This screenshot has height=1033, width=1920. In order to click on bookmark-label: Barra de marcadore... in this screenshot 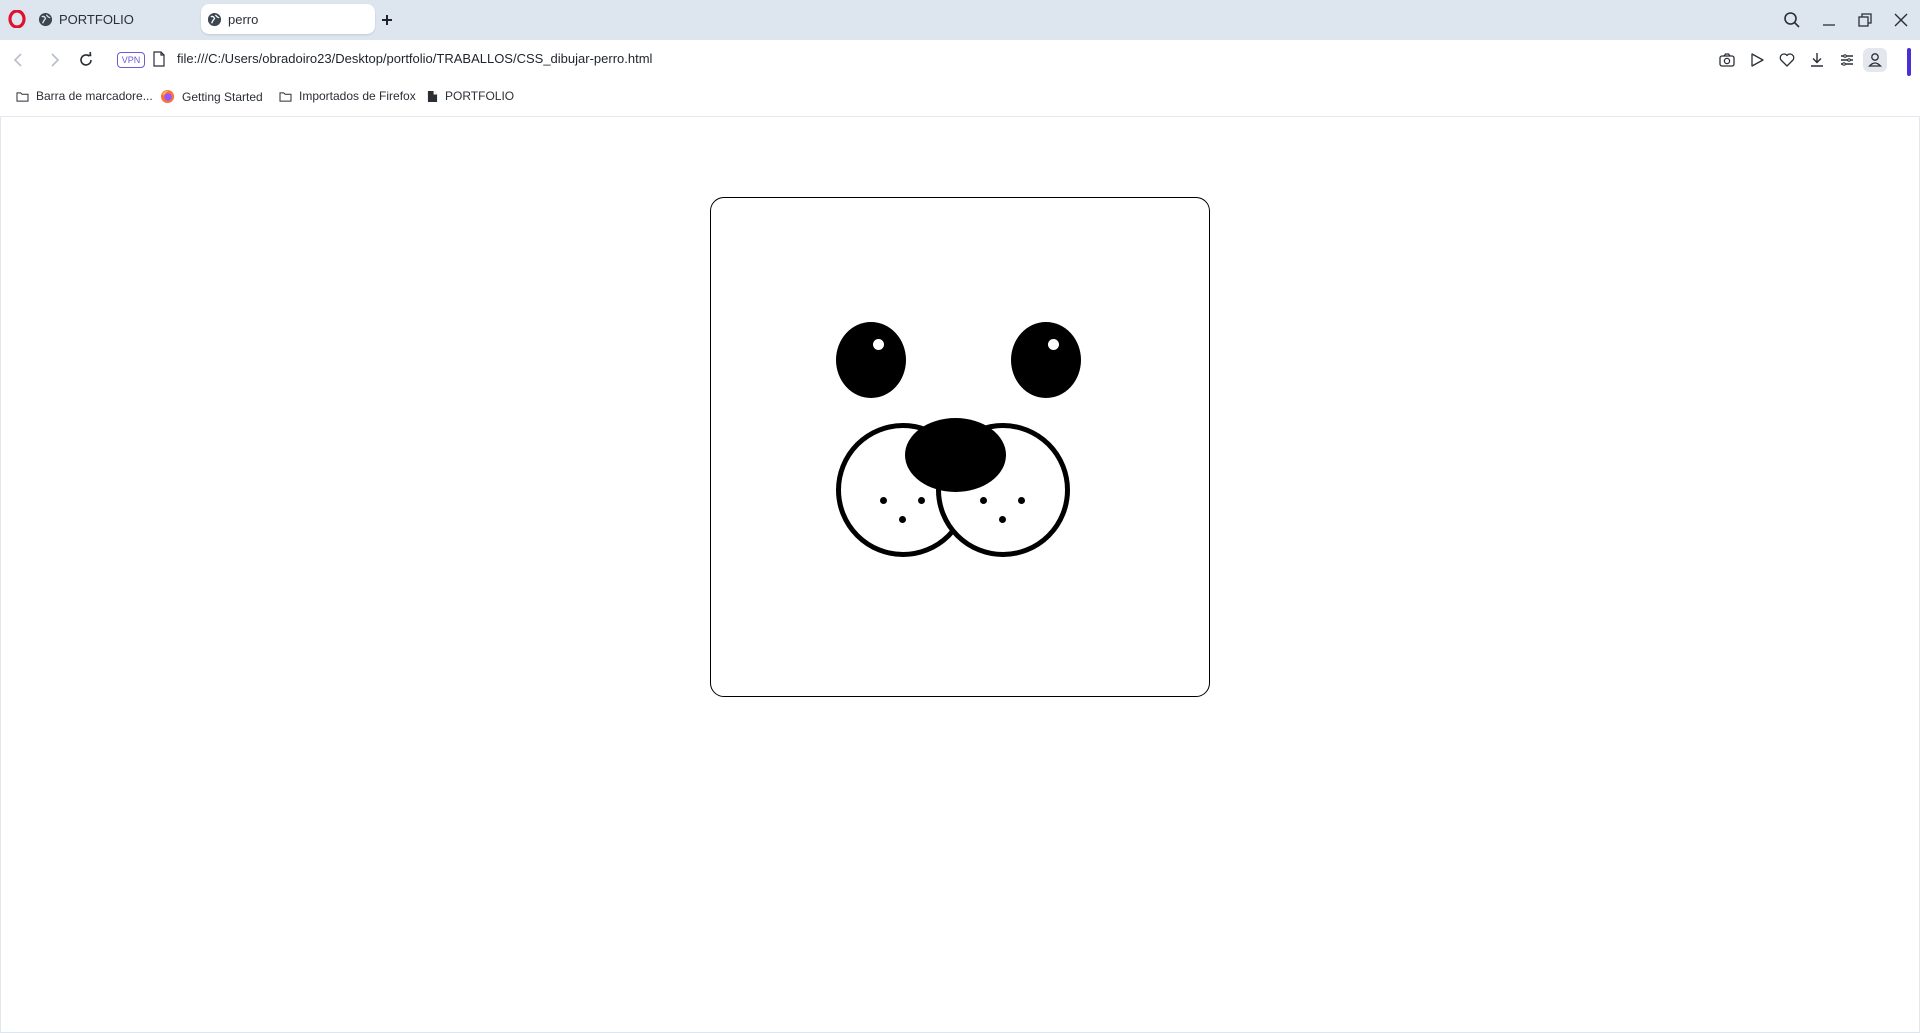, I will do `click(94, 96)`.